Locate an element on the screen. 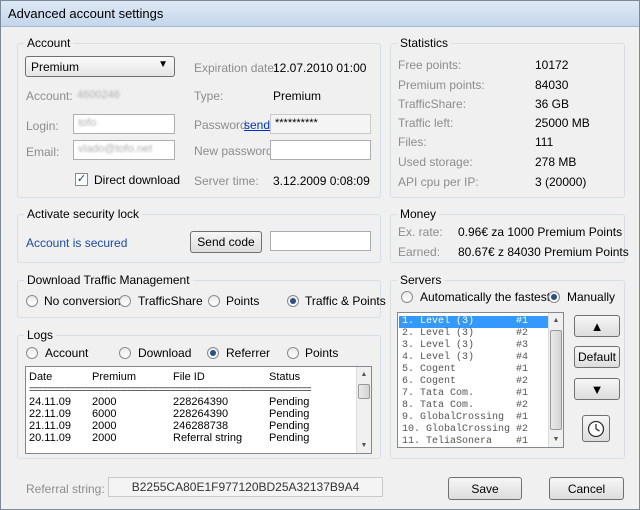 This screenshot has width=640, height=510. traffic-radio-points is located at coordinates (214, 301).